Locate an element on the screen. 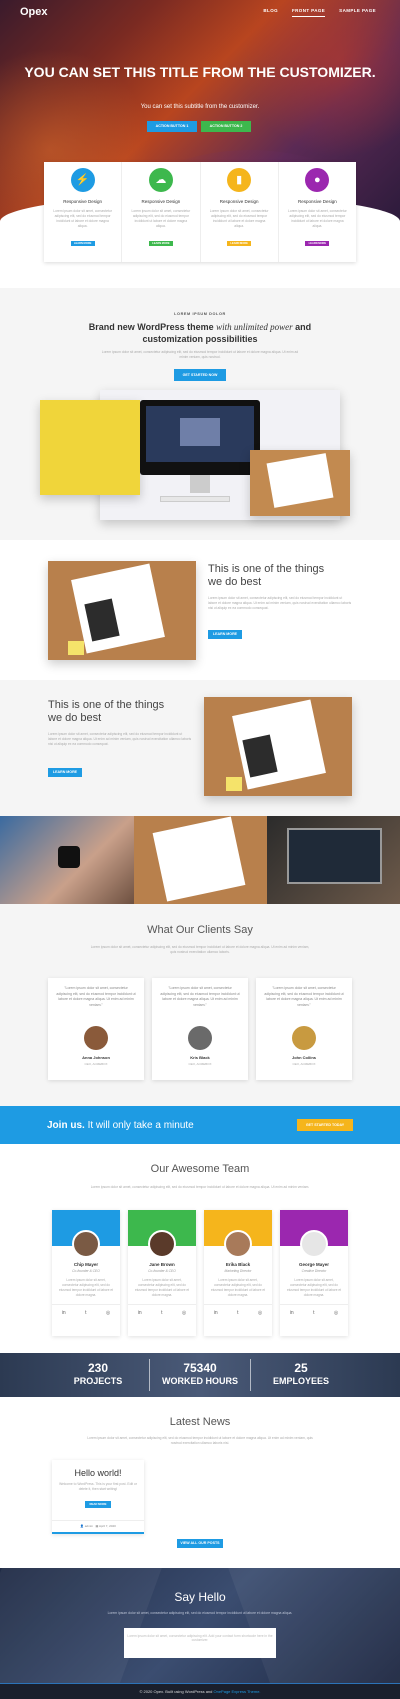 The height and width of the screenshot is (1699, 400). main-nav: BLOG FRONT PAGE SAMPLE PAGE is located at coordinates (319, 12).